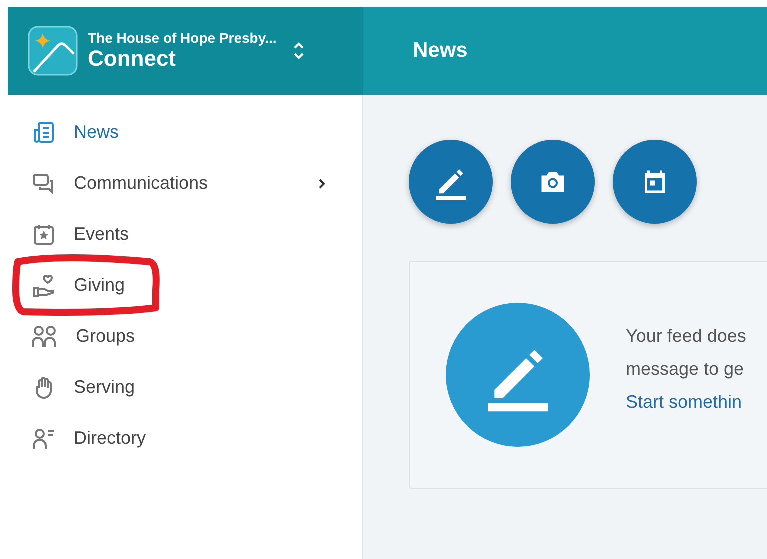 The image size is (767, 559). I want to click on sidebar-item: Communications, so click(185, 183).